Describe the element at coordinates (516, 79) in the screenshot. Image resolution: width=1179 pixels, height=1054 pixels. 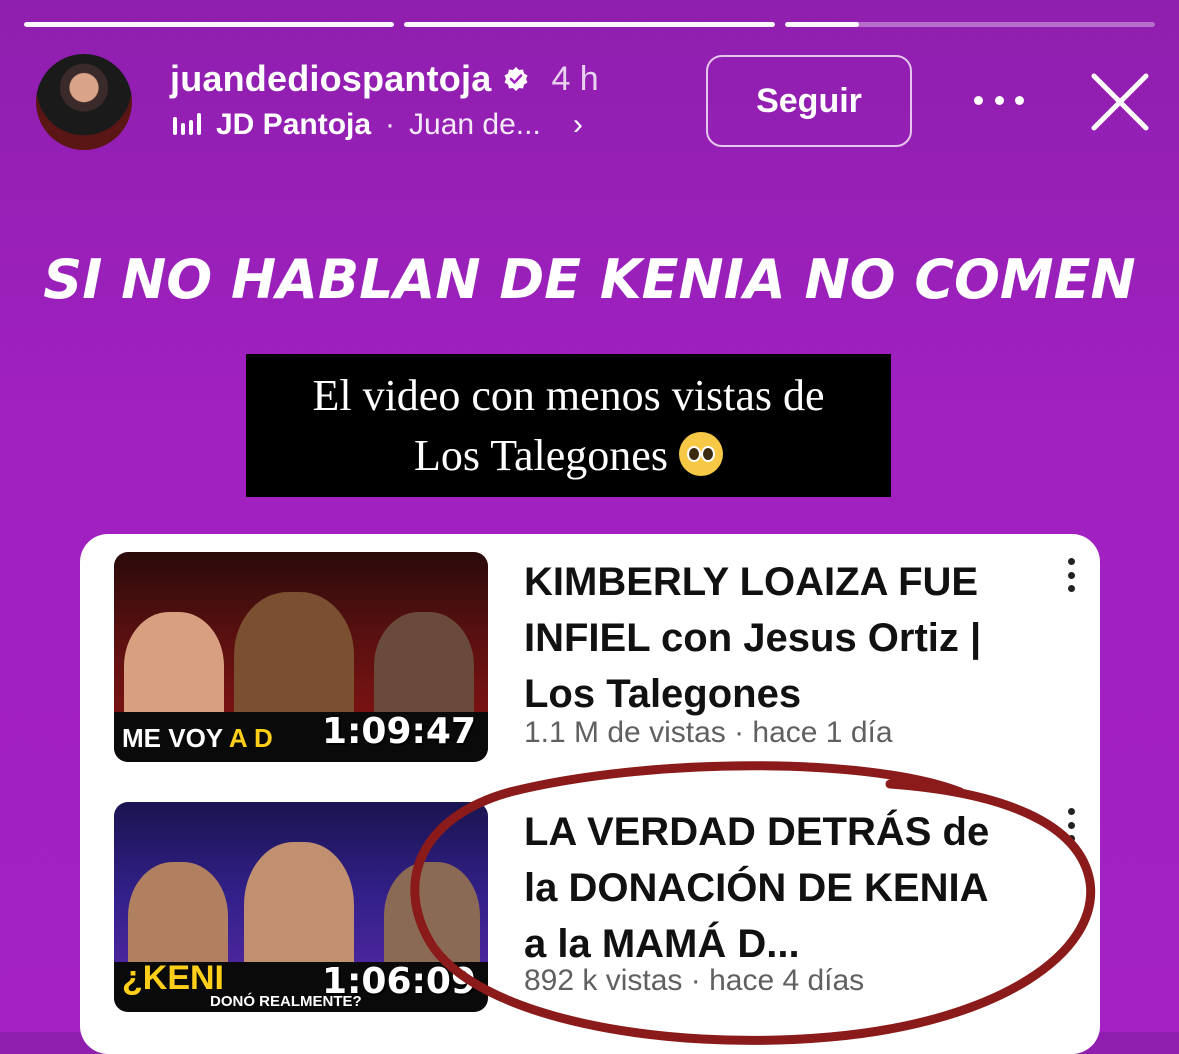
I see `verified-badge-icon` at that location.